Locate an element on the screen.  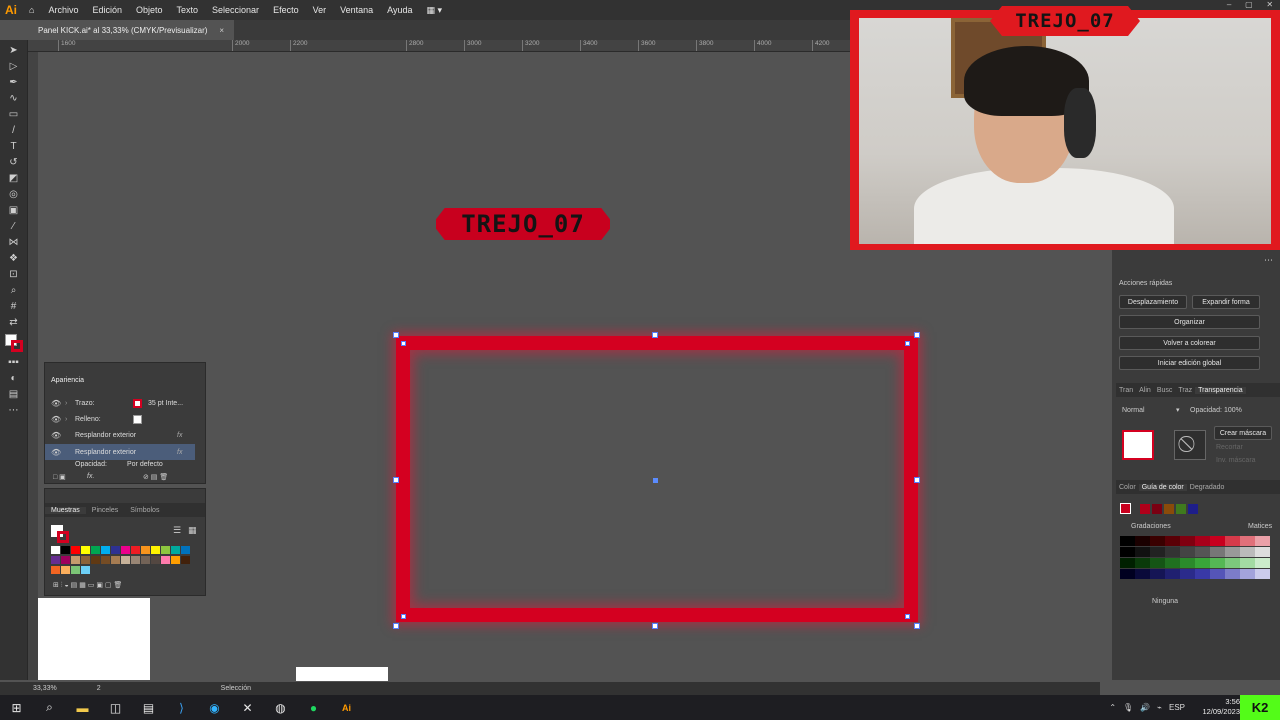
selection-tool-icon: ➤ is located at coordinates (13, 50).